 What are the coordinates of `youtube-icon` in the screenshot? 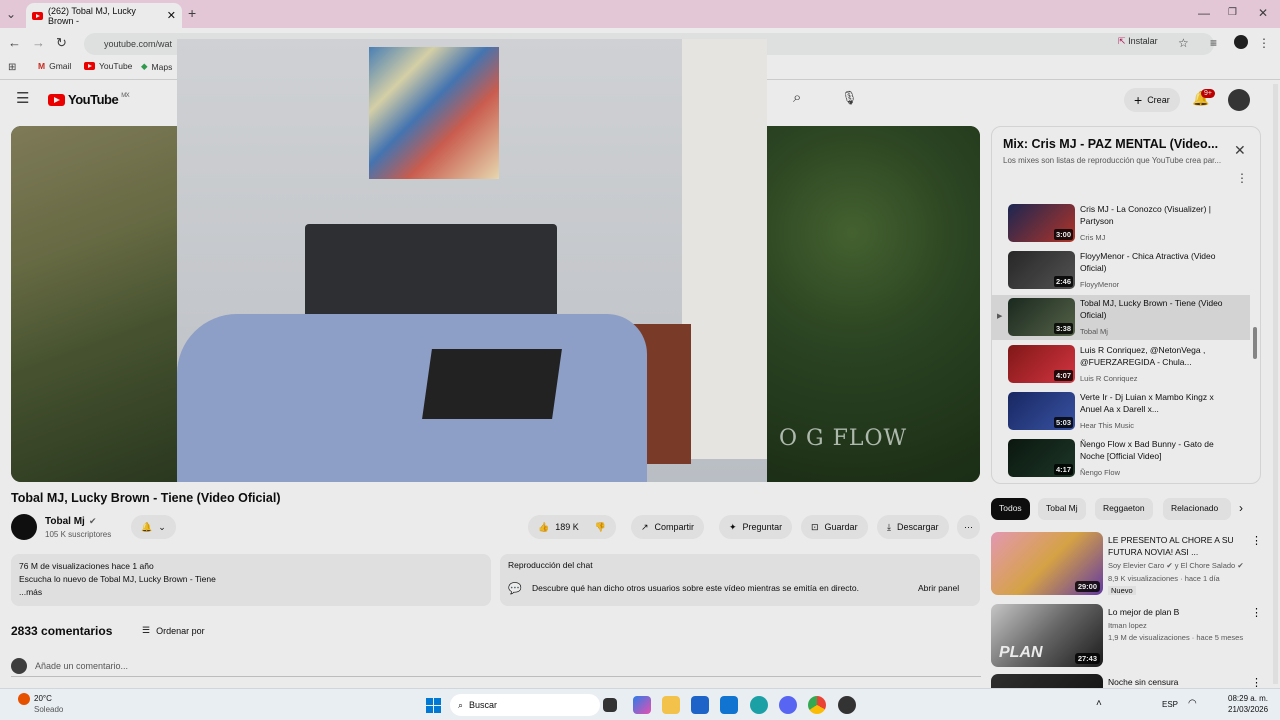 It's located at (89, 66).